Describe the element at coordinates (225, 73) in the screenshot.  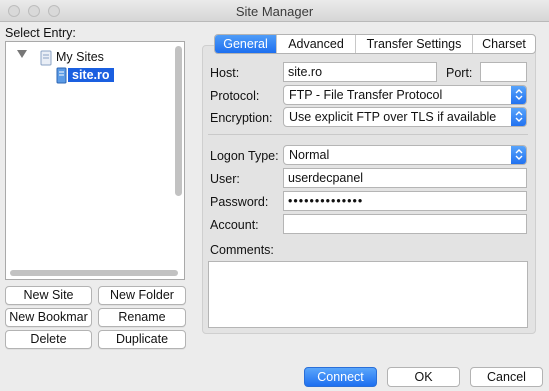
I see `host-label: Host:` at that location.